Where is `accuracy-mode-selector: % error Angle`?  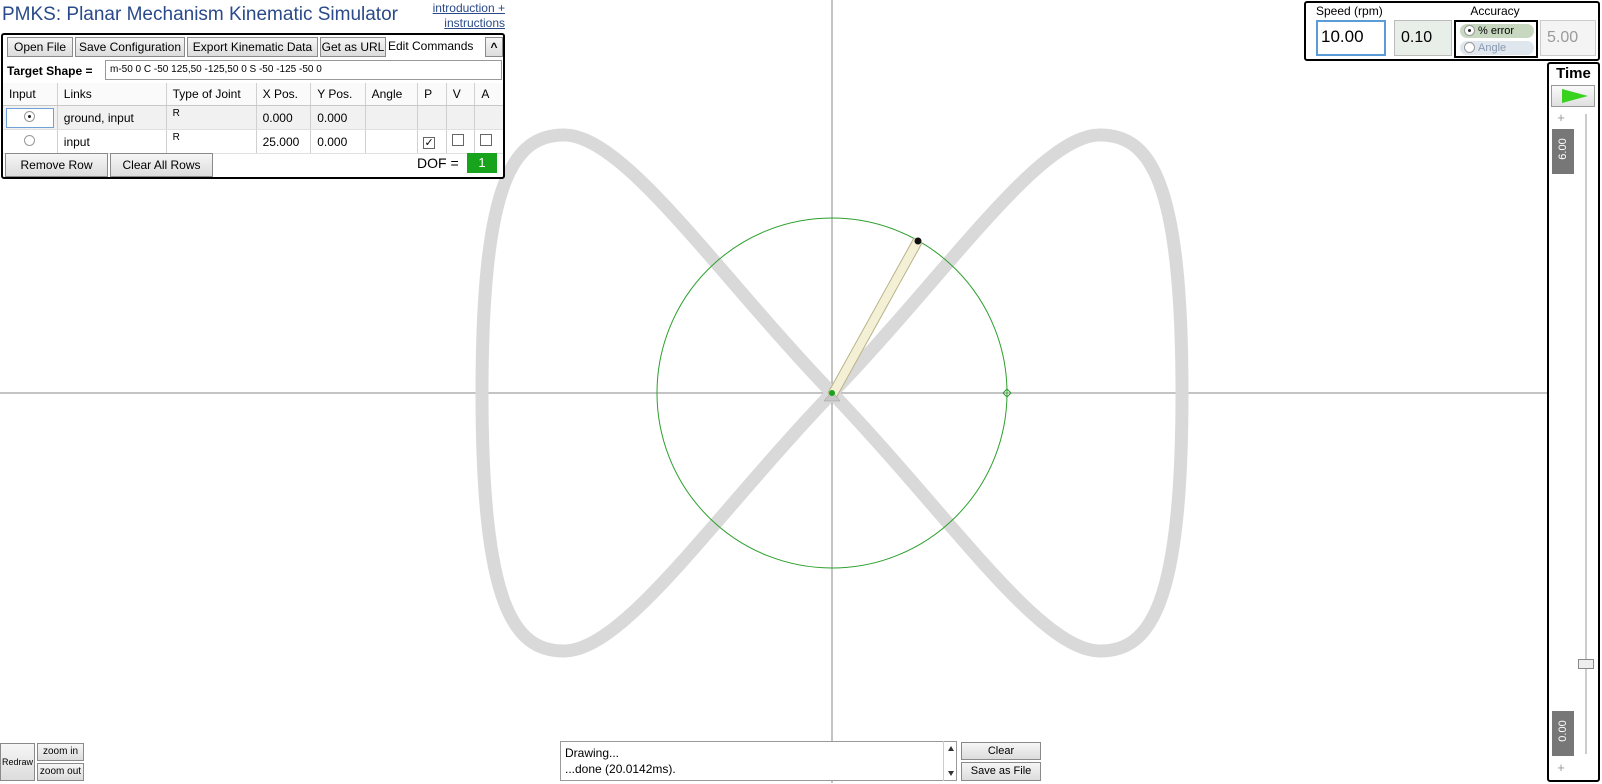 accuracy-mode-selector: % error Angle is located at coordinates (1496, 39).